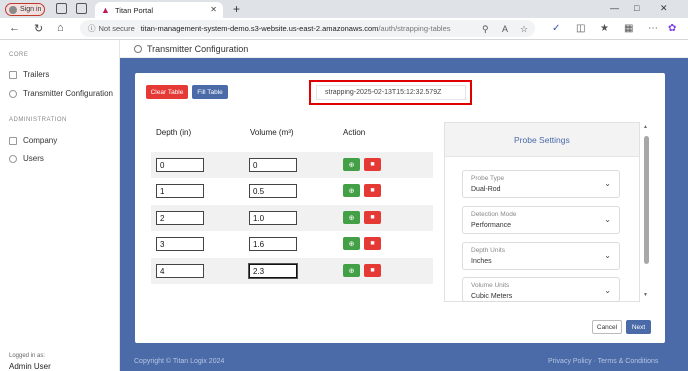 Image resolution: width=688 pixels, height=371 pixels. I want to click on page-title: Transmitter Configuration, so click(191, 49).